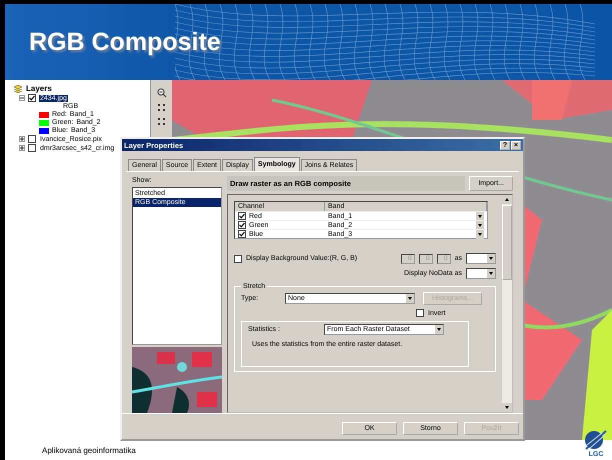  I want to click on toc-root: Layers, so click(39, 88).